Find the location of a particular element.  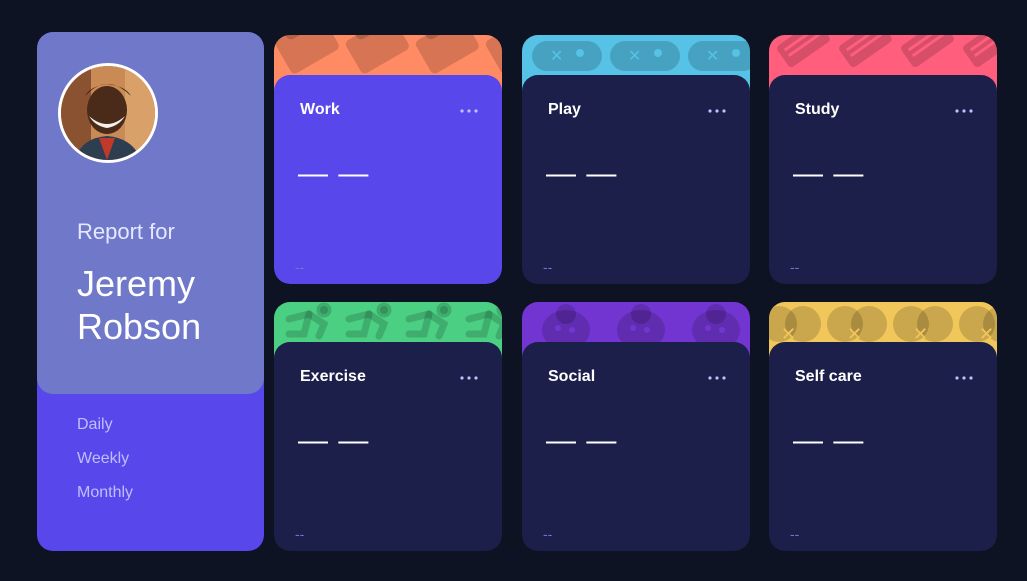

user-name: Jeremy Robson is located at coordinates (139, 305).